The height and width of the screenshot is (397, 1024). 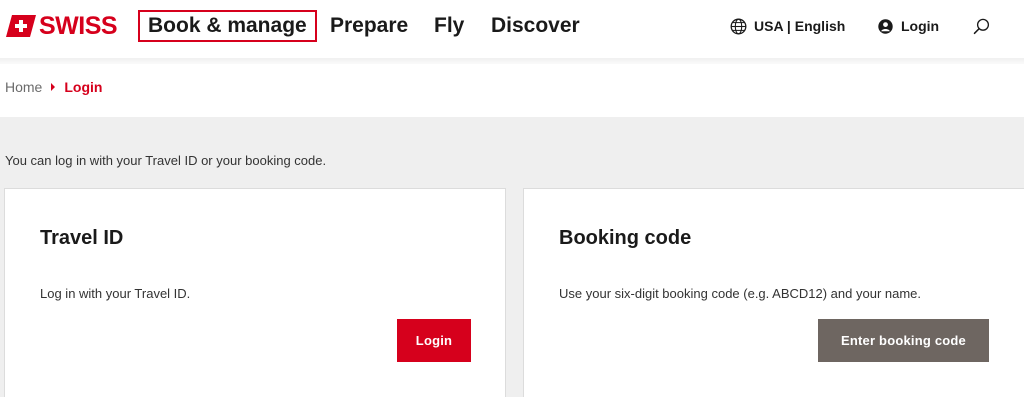 I want to click on locale-selector: USA | English, so click(x=787, y=26).